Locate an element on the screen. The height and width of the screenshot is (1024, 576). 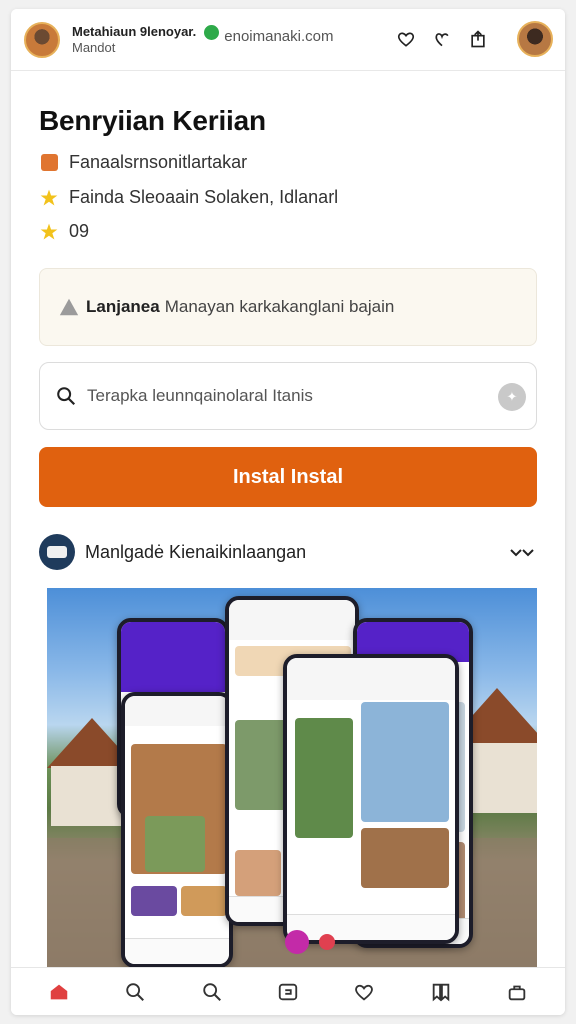
developer-row: Fanaalsrnsonitlartakar is located at coordinates (143, 162).